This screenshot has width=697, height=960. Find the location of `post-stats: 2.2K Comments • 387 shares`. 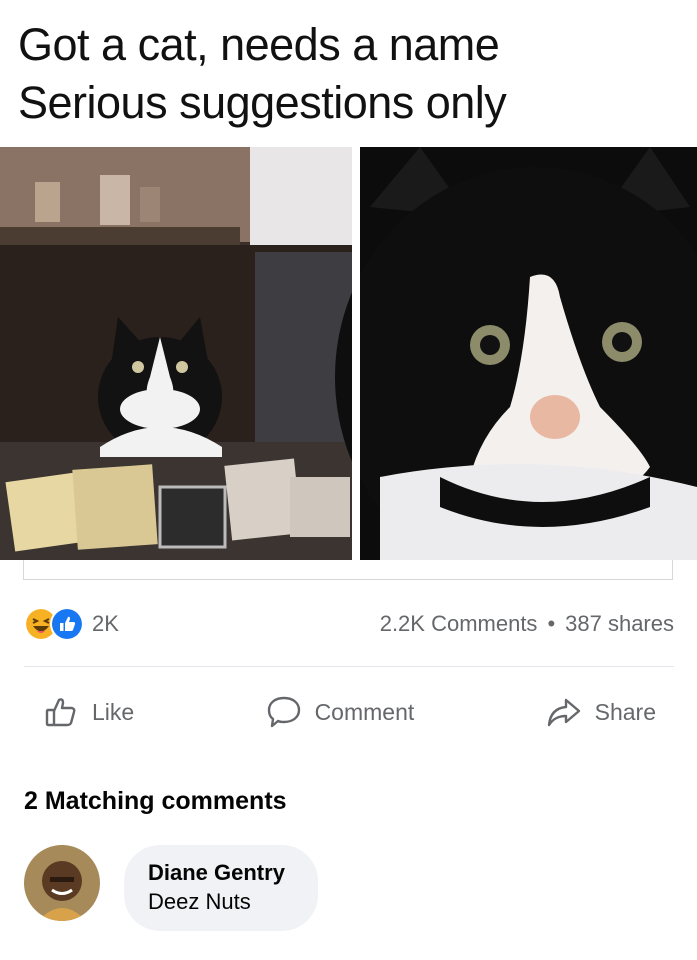

post-stats: 2.2K Comments • 387 shares is located at coordinates (527, 624).